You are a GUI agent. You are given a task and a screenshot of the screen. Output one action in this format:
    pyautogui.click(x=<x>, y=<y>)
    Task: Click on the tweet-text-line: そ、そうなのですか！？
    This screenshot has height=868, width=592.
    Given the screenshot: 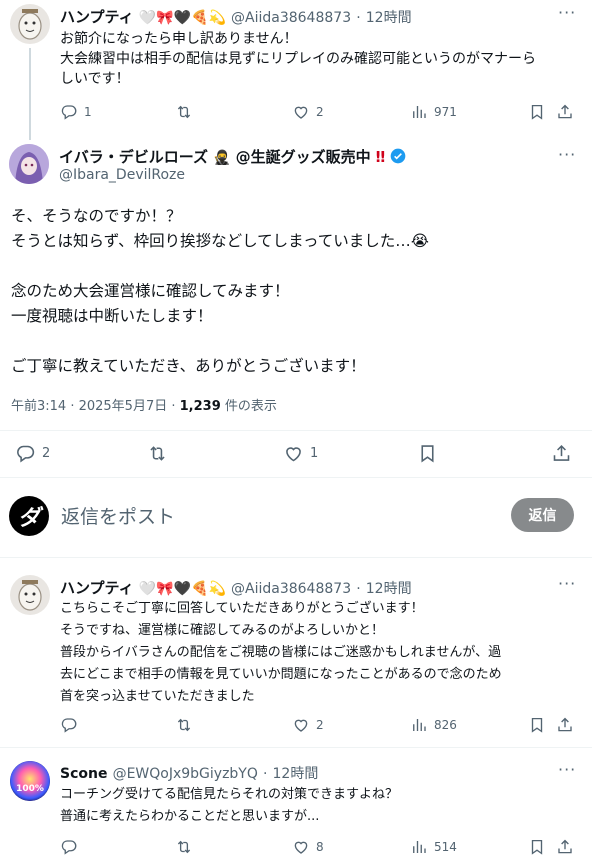 What is the action you would take?
    pyautogui.click(x=96, y=216)
    